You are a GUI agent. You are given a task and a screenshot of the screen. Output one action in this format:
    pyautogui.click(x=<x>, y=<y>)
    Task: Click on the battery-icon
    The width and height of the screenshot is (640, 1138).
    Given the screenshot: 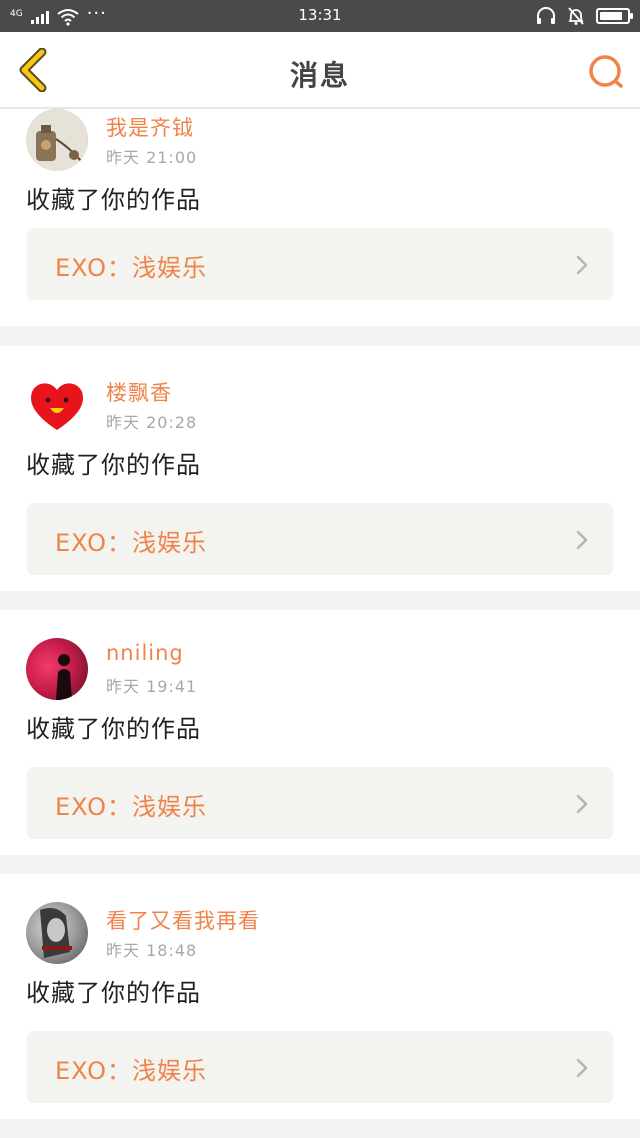 What is the action you would take?
    pyautogui.click(x=614, y=16)
    